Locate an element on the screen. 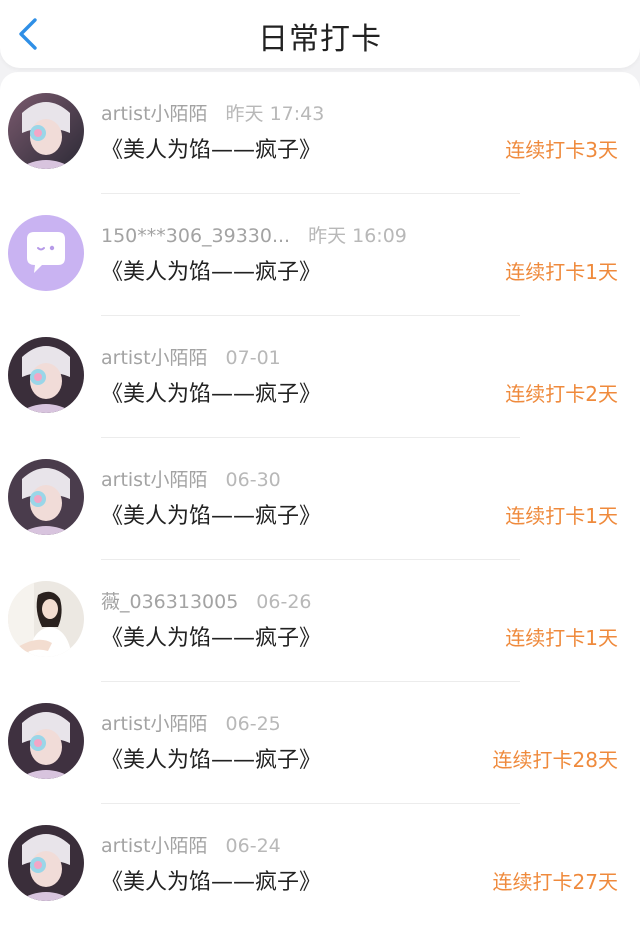 Image resolution: width=640 pixels, height=926 pixels. checkin-row: artist小陌陌 昨天 17:43 《美人为馅——疯子》 连续打卡3天 is located at coordinates (320, 133).